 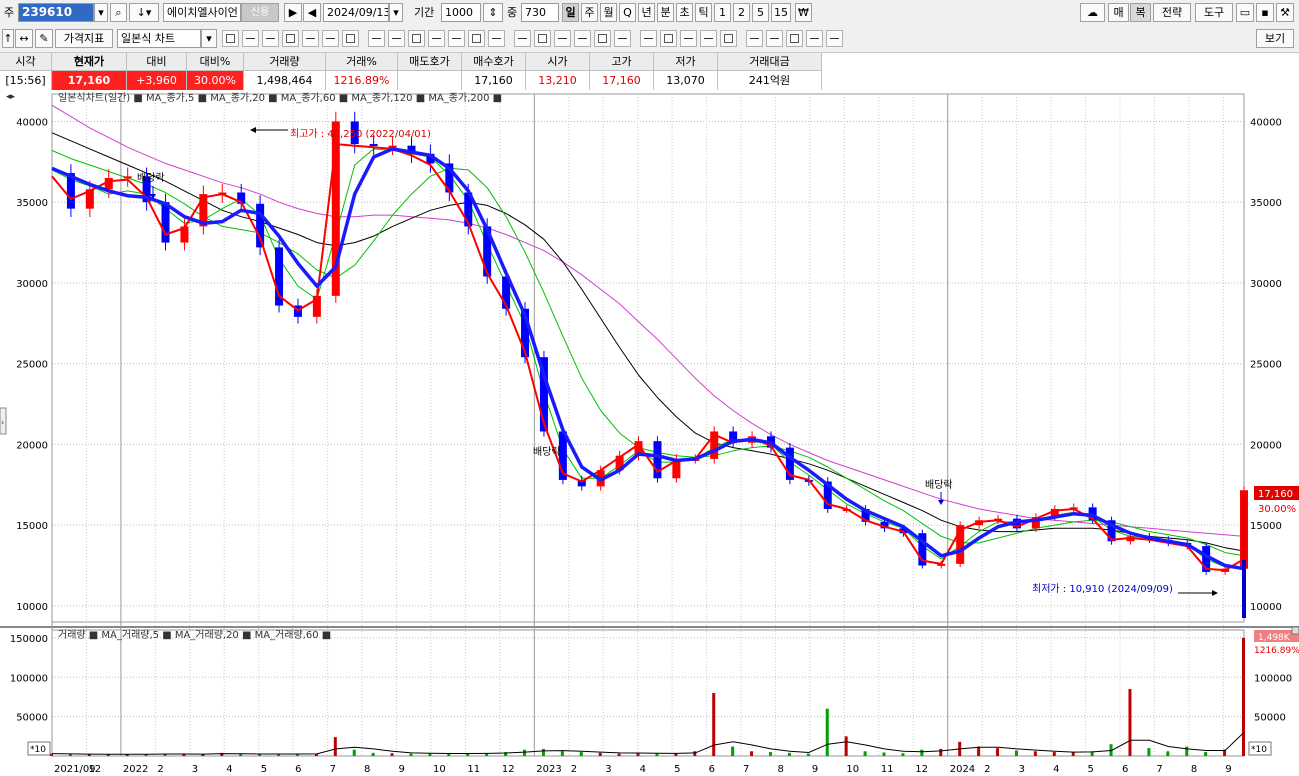 I want to click on stock-code-input: 239610, so click(x=56, y=12).